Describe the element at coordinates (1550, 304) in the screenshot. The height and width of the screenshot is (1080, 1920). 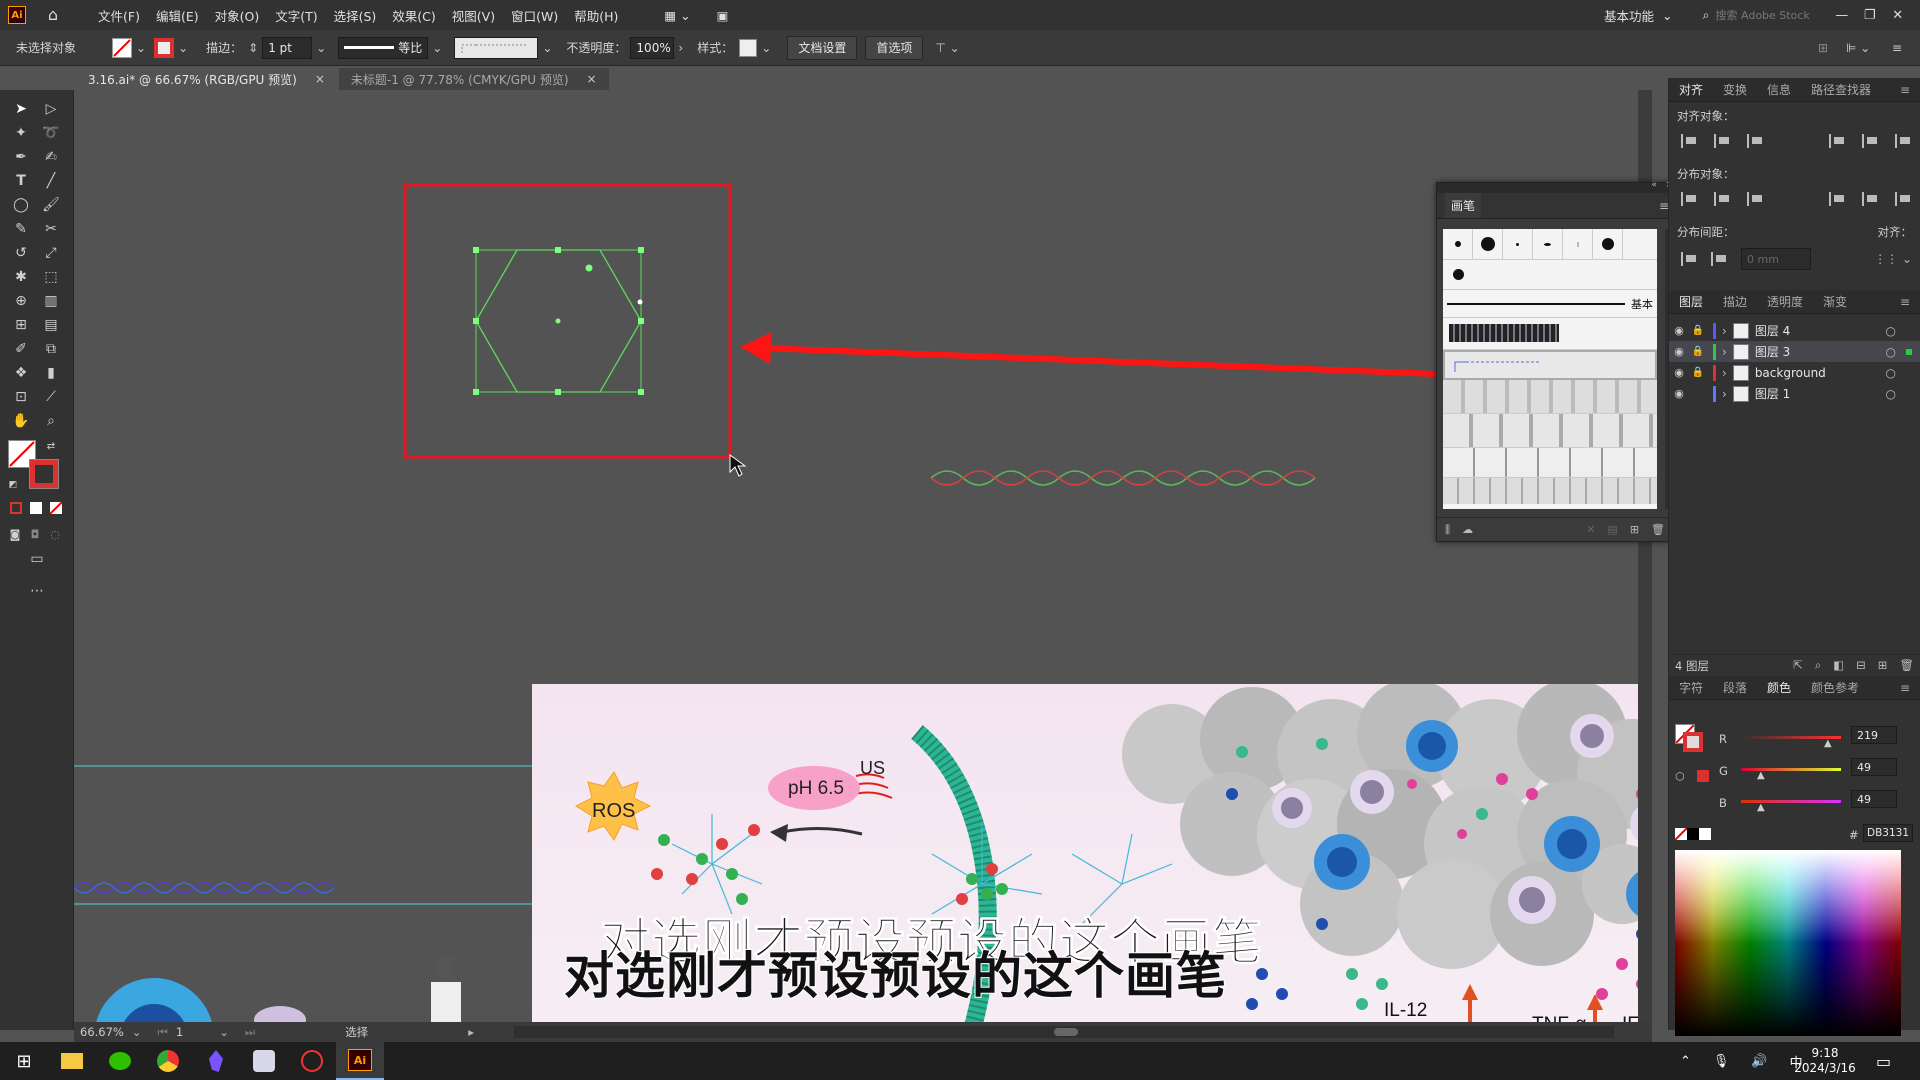
I see `basic-brush: 基本` at that location.